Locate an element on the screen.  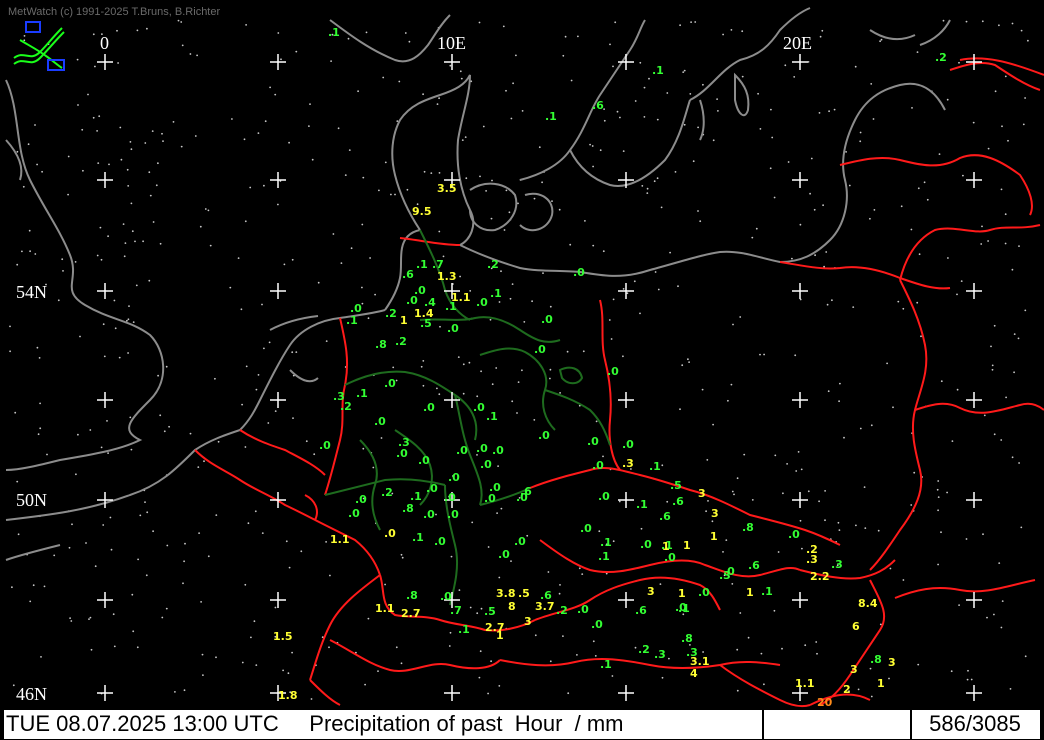
precip-value: 3 is located at coordinates (651, 591).